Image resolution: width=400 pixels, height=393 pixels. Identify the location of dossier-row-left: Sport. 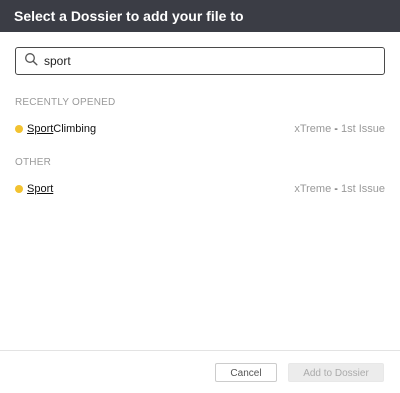
(34, 189).